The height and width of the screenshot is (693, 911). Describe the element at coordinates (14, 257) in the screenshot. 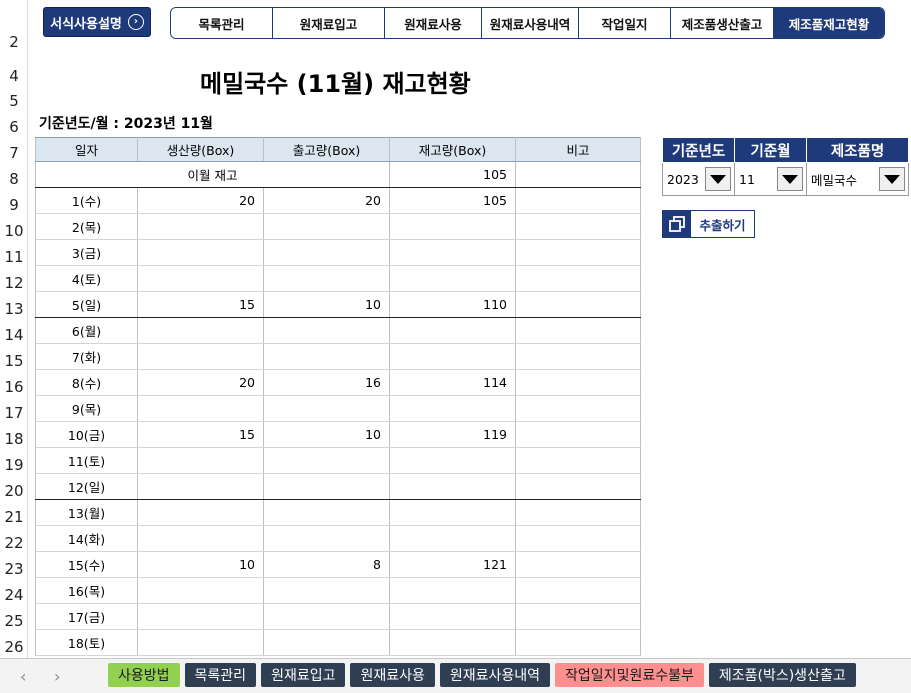

I see `row-number: 11` at that location.